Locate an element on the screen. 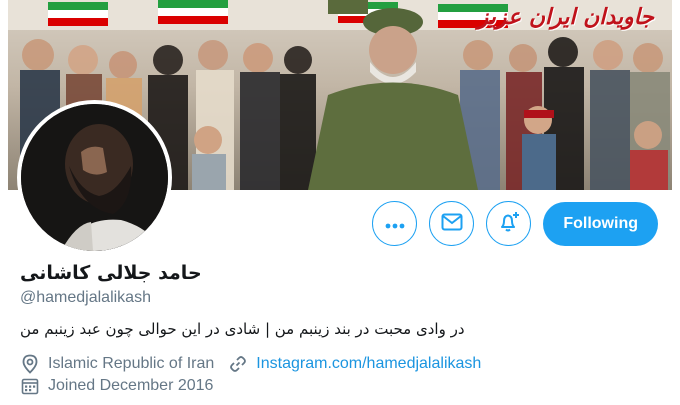 The width and height of the screenshot is (680, 405). bell-plus-icon is located at coordinates (509, 224).